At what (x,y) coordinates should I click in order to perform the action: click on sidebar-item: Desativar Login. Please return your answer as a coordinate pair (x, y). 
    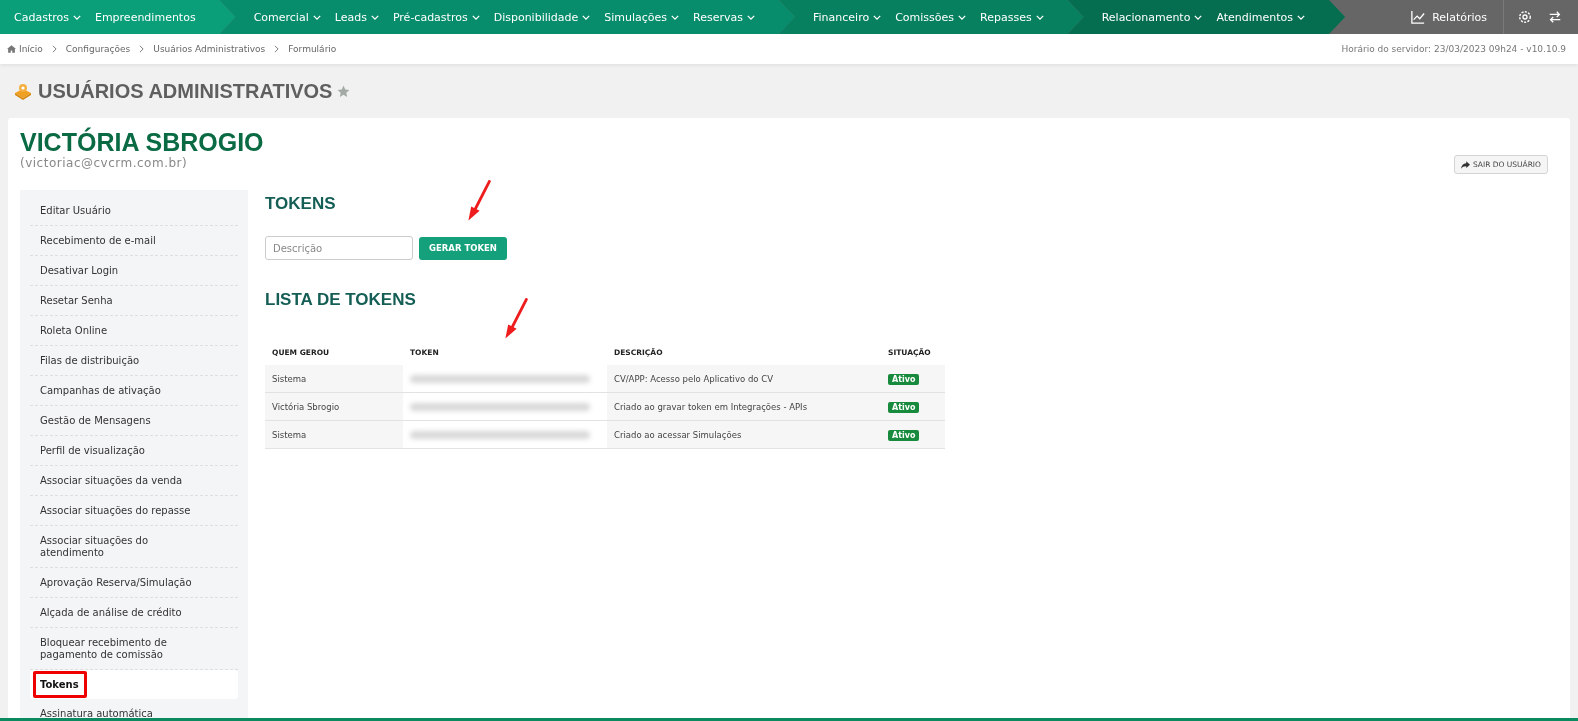
    Looking at the image, I should click on (134, 271).